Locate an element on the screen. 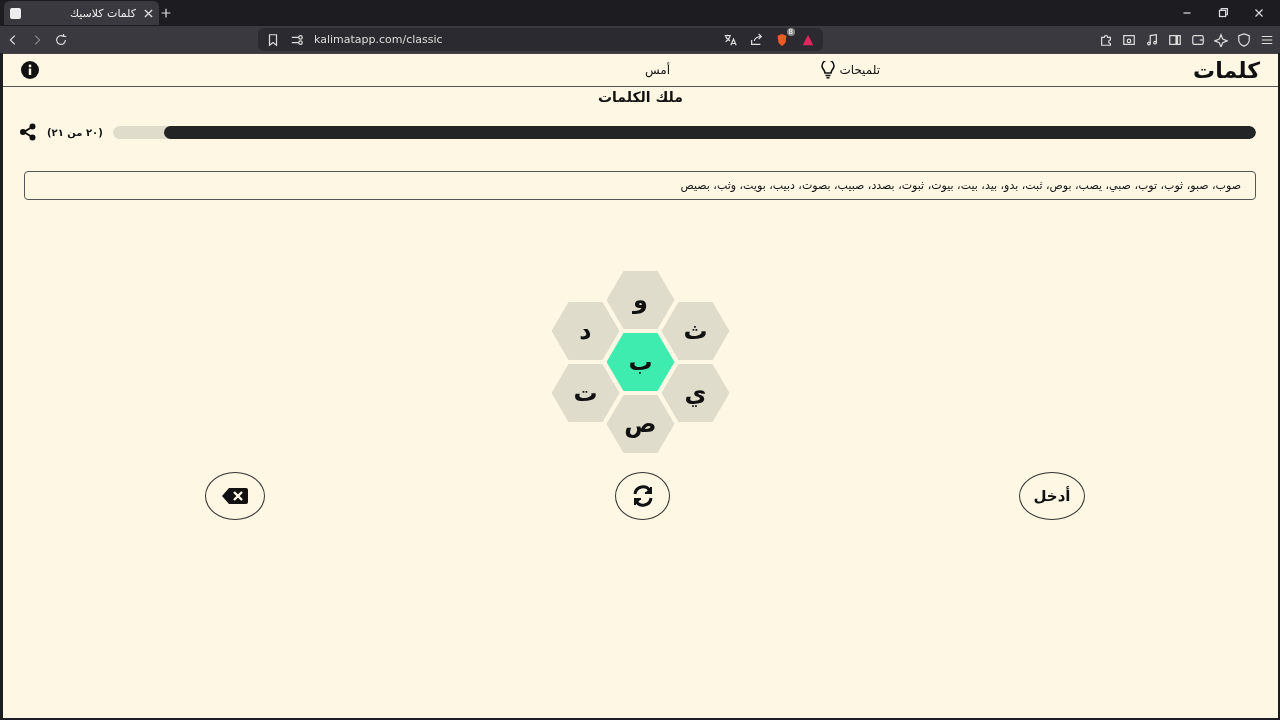  letter-tile: و is located at coordinates (640, 300).